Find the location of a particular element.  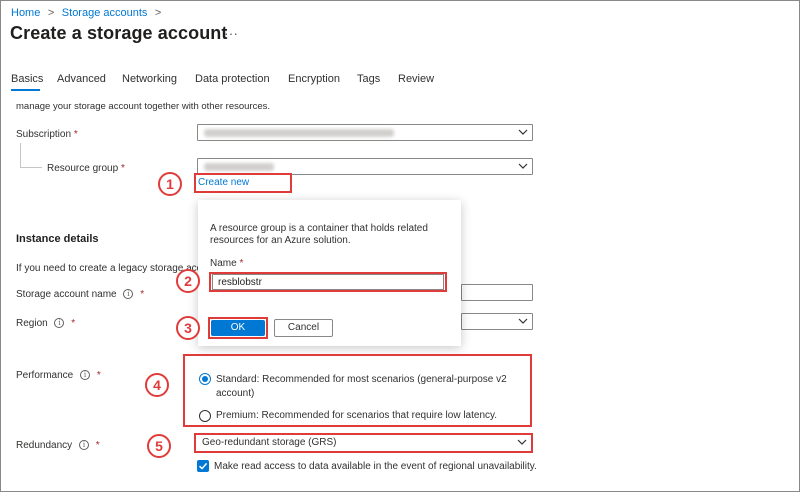

popup-name-label-text: Name is located at coordinates (223, 263).